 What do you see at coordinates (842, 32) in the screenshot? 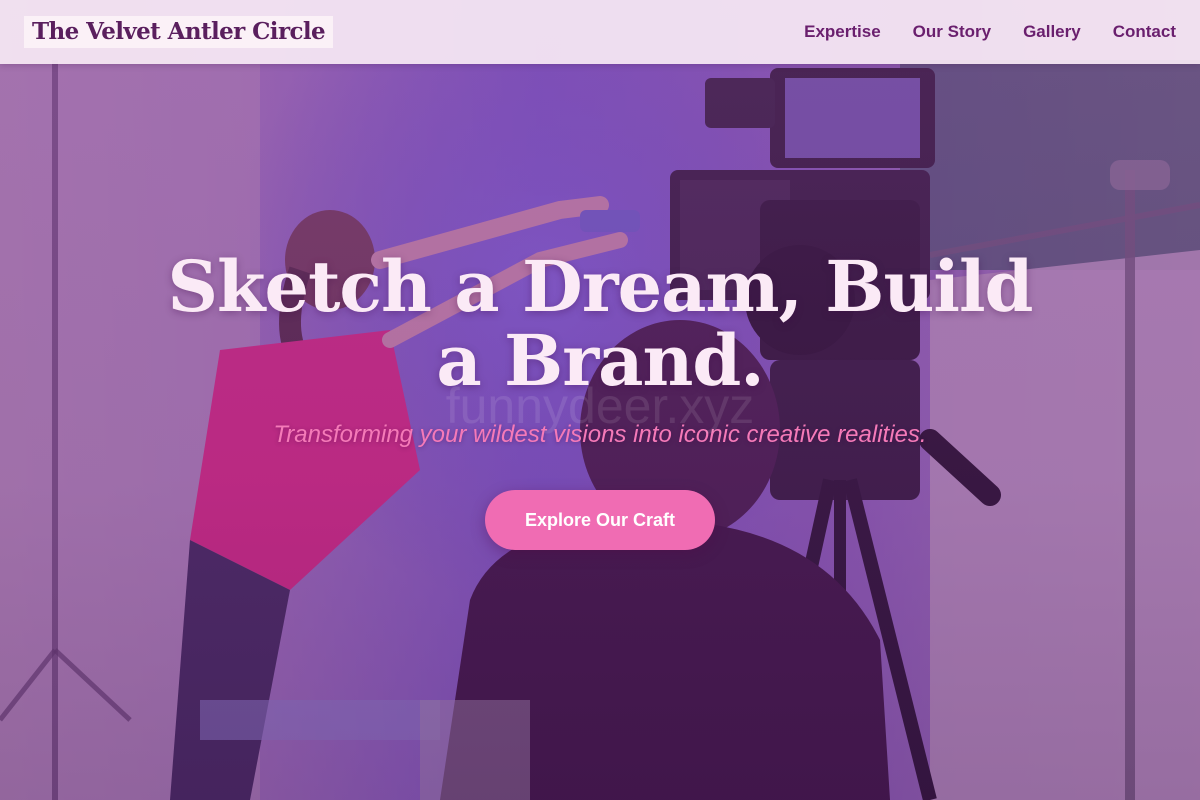
I see `nav-link-expertise: Expertise` at bounding box center [842, 32].